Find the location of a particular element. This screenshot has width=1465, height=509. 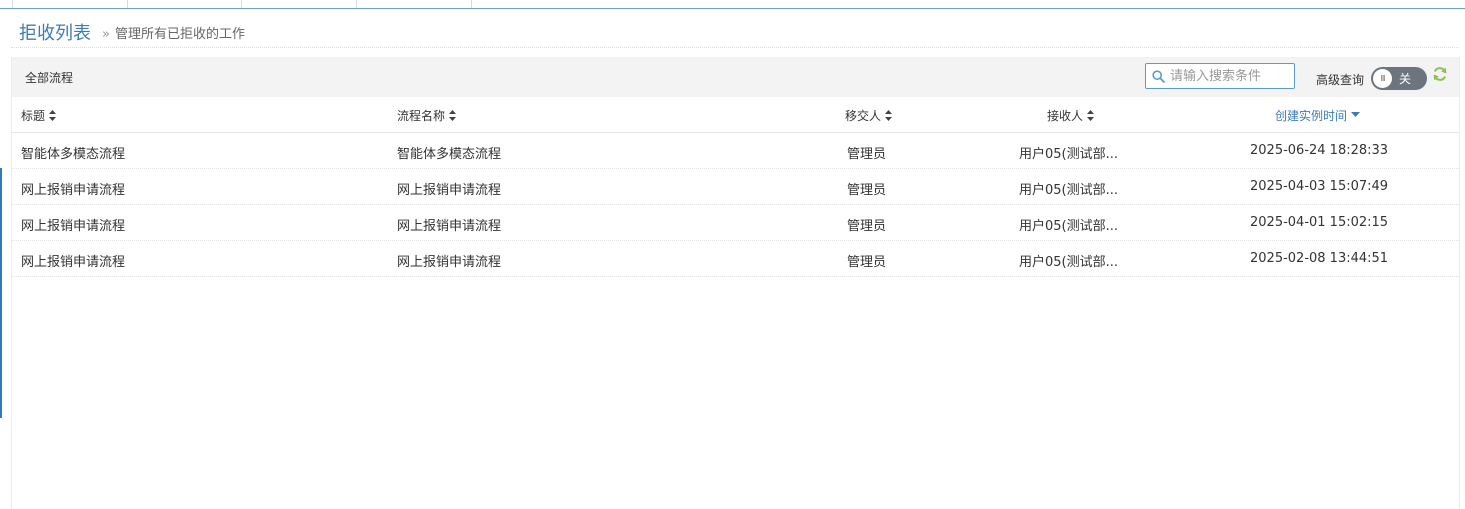

page-title: 拒收列表 is located at coordinates (55, 33).